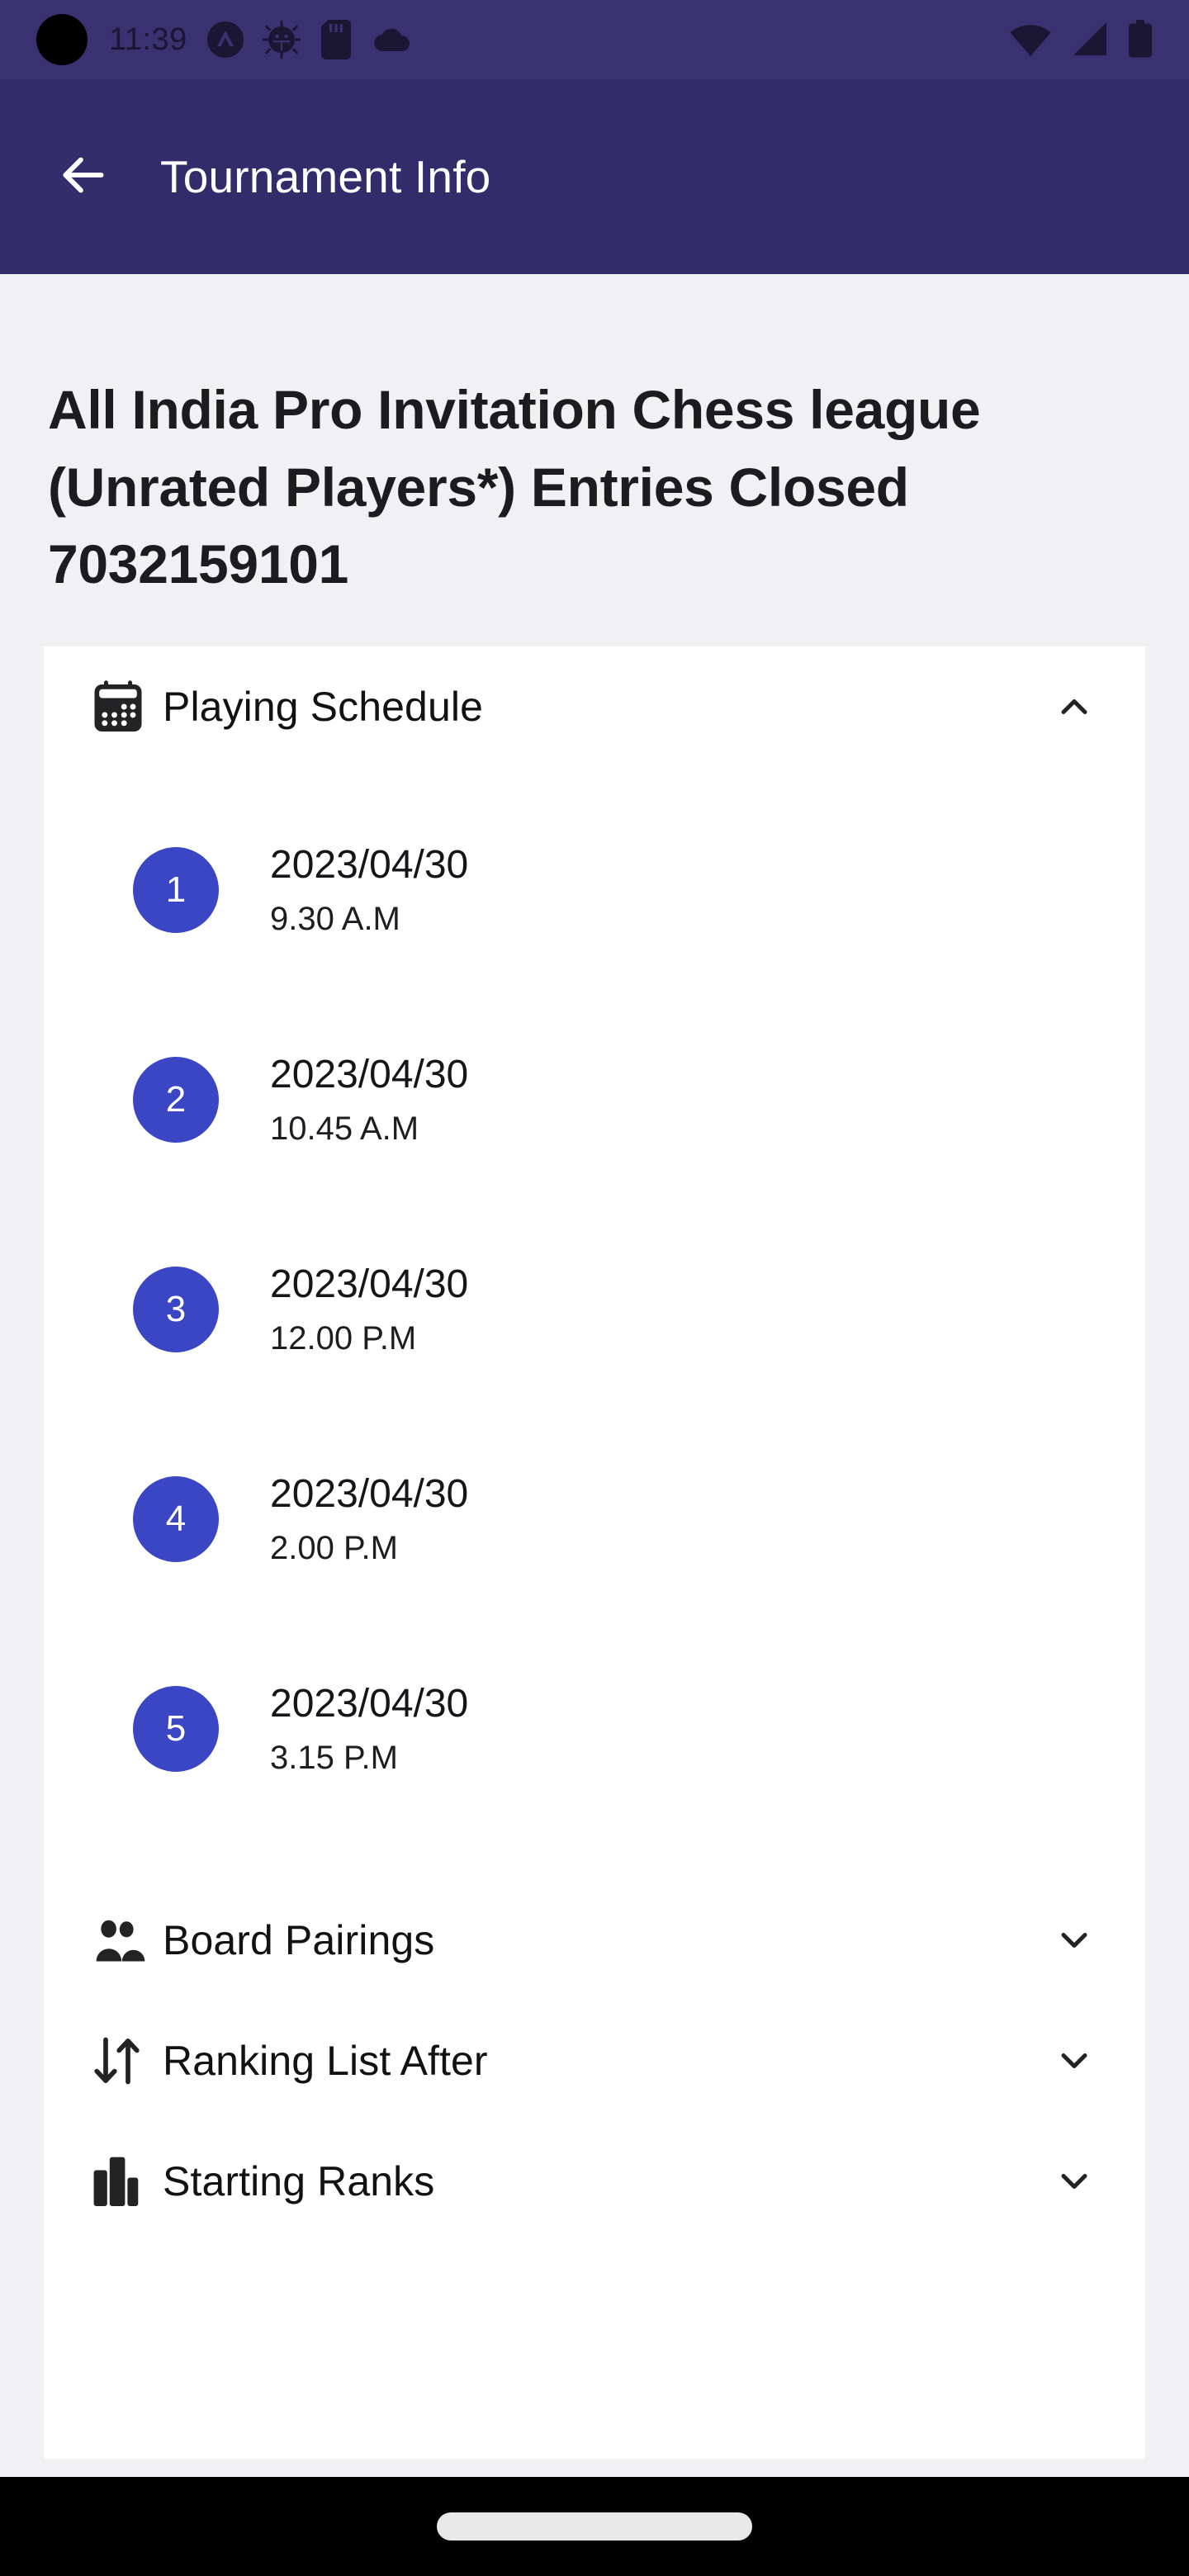 This screenshot has height=2576, width=1189. What do you see at coordinates (325, 176) in the screenshot?
I see `page-title: Tournament Info` at bounding box center [325, 176].